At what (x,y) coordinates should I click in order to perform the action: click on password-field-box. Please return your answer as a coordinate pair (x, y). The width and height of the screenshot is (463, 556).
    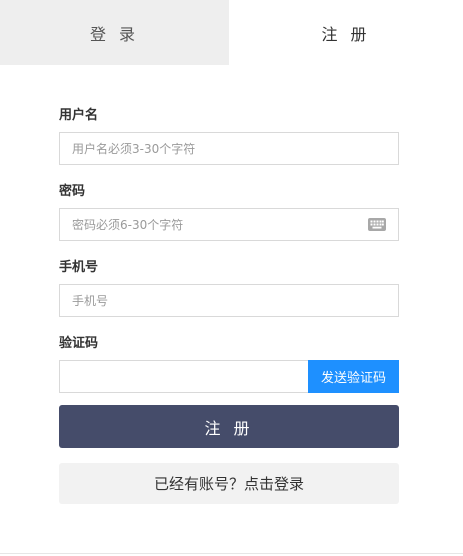
    Looking at the image, I should click on (229, 224).